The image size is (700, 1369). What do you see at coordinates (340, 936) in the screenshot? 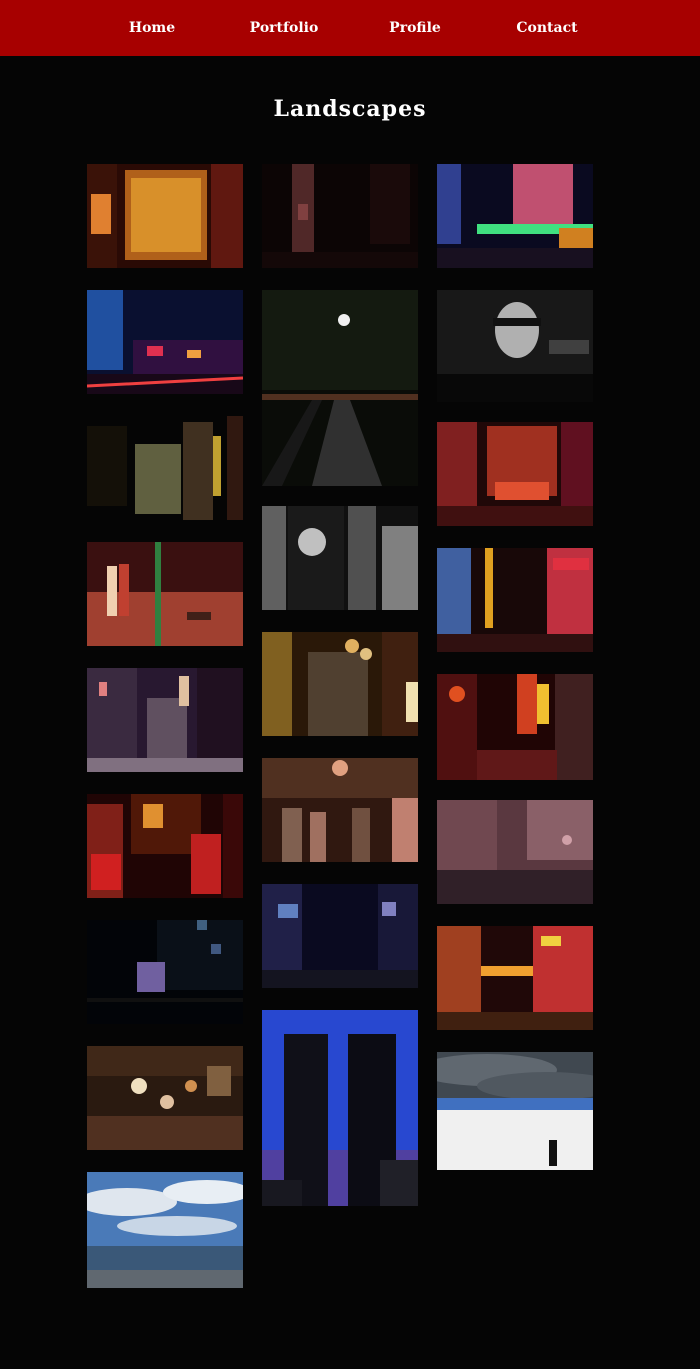
I see `photo-blue-alley-night` at bounding box center [340, 936].